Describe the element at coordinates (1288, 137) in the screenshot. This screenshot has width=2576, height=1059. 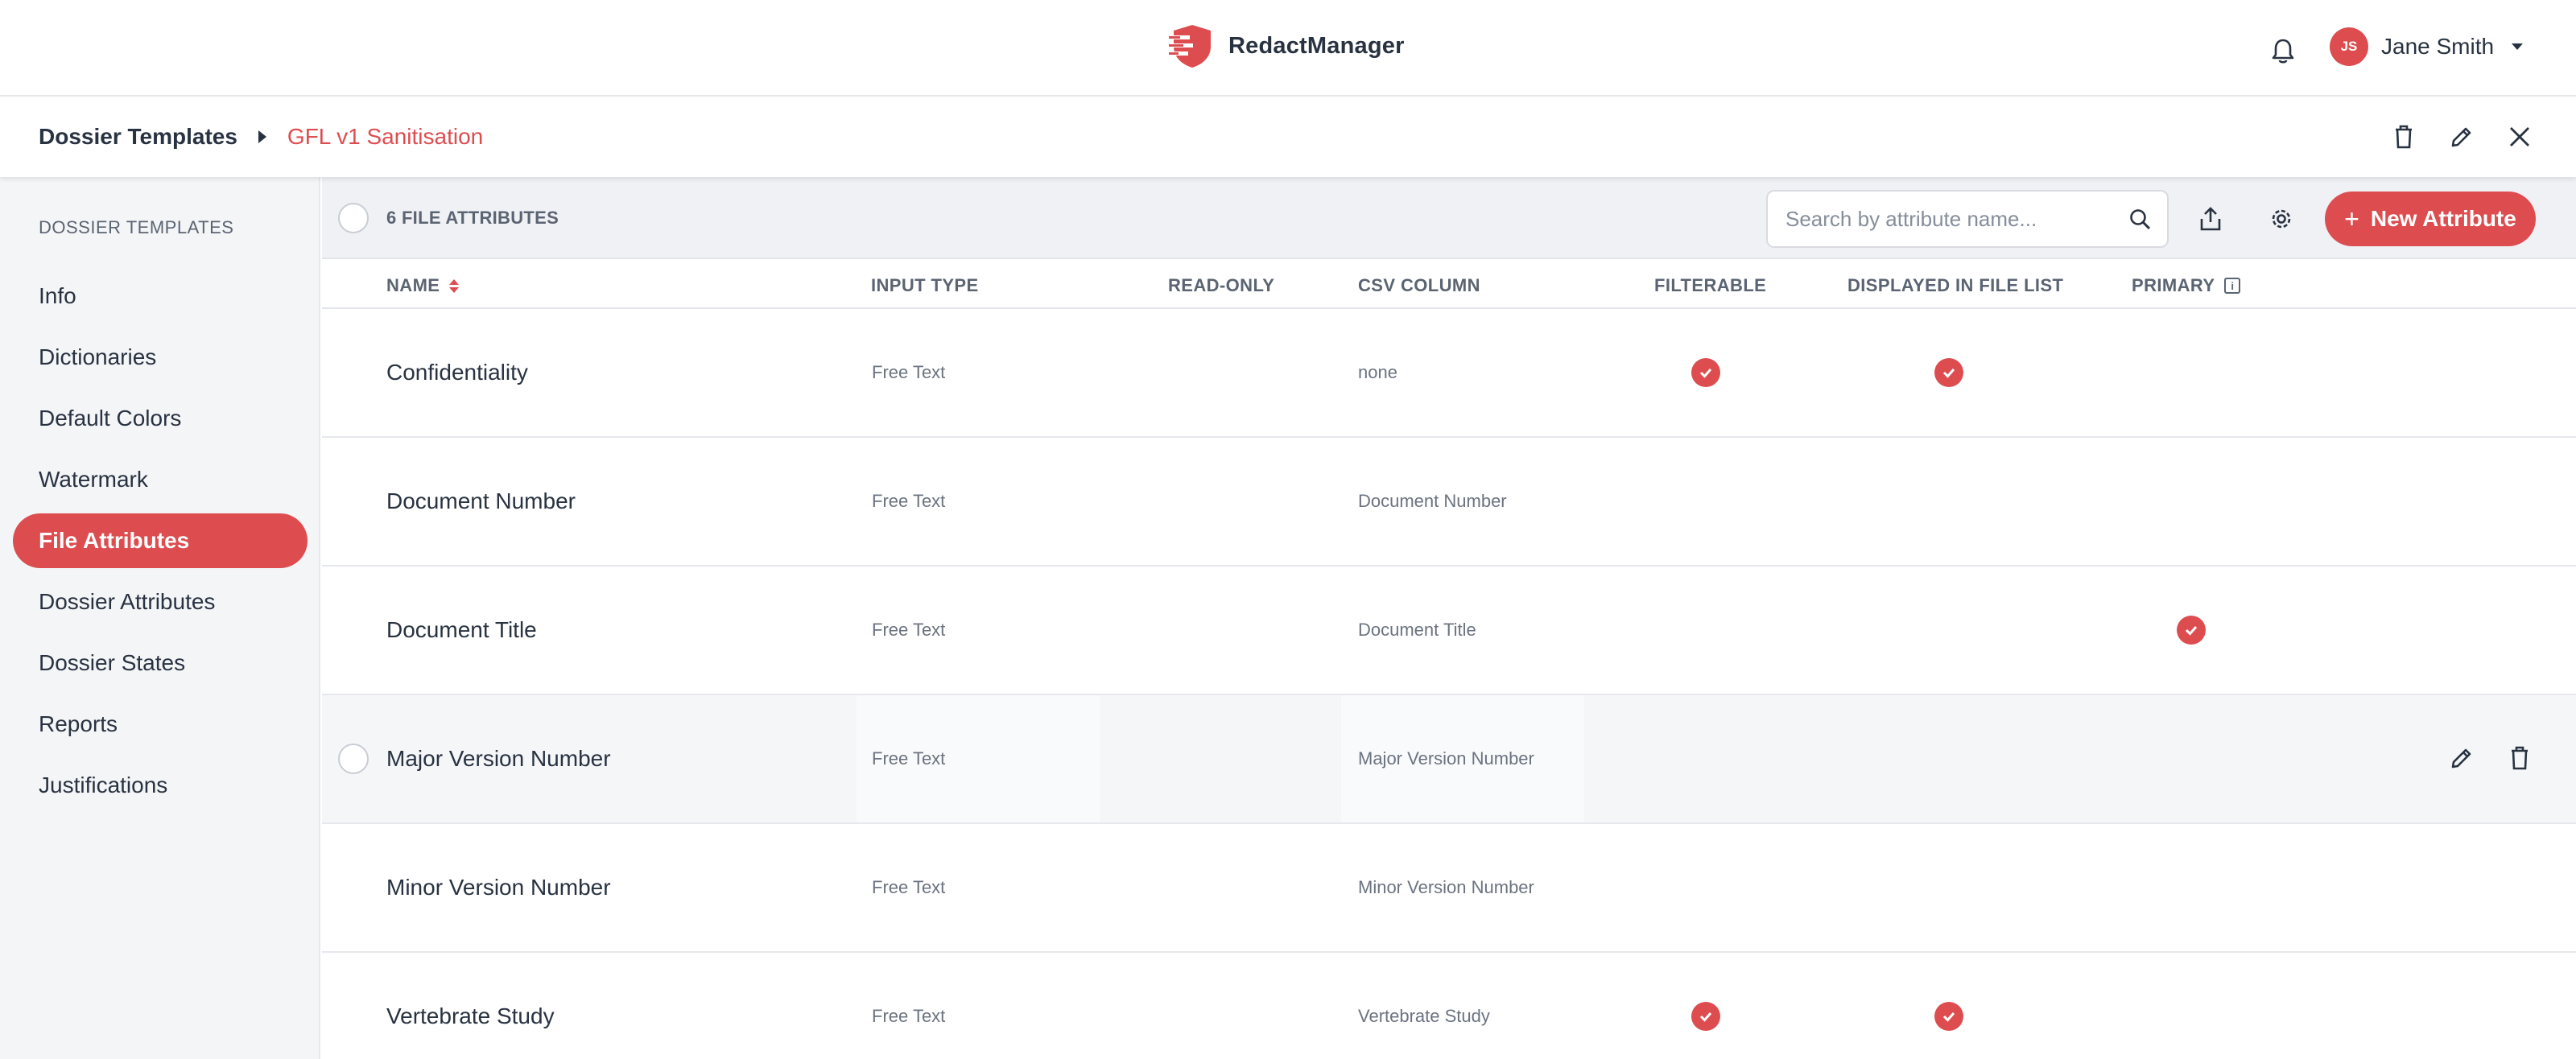
I see `breadcrumb-bar: Dossier Templates GFL v1 Sanitisation` at that location.